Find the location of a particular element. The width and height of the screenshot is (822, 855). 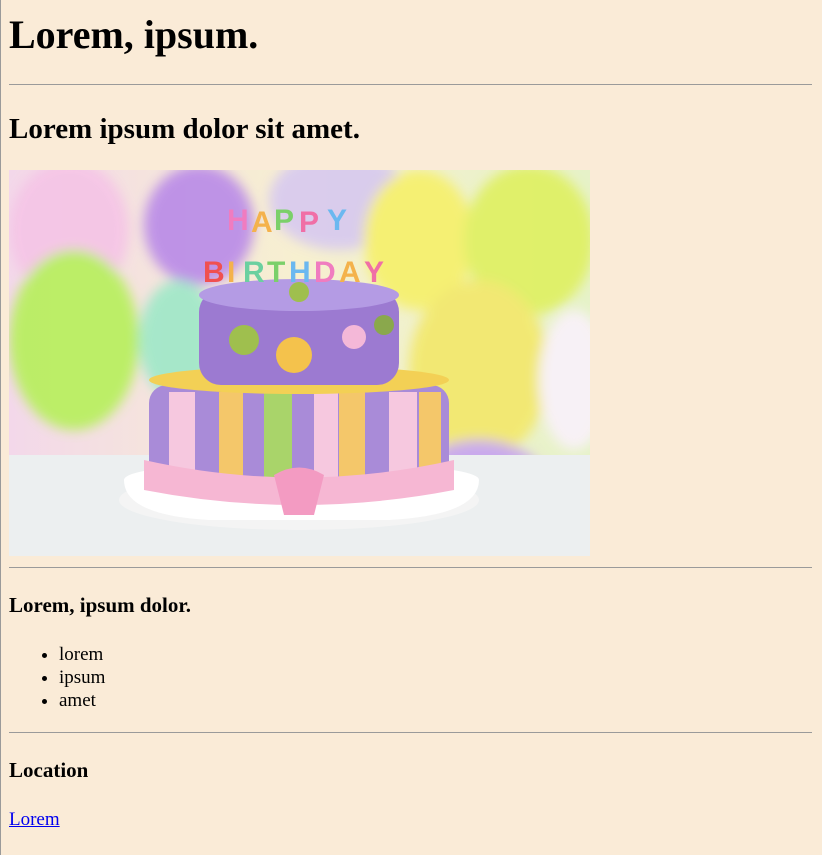

list-heading: Lorem, ipsum dolor. is located at coordinates (100, 605).